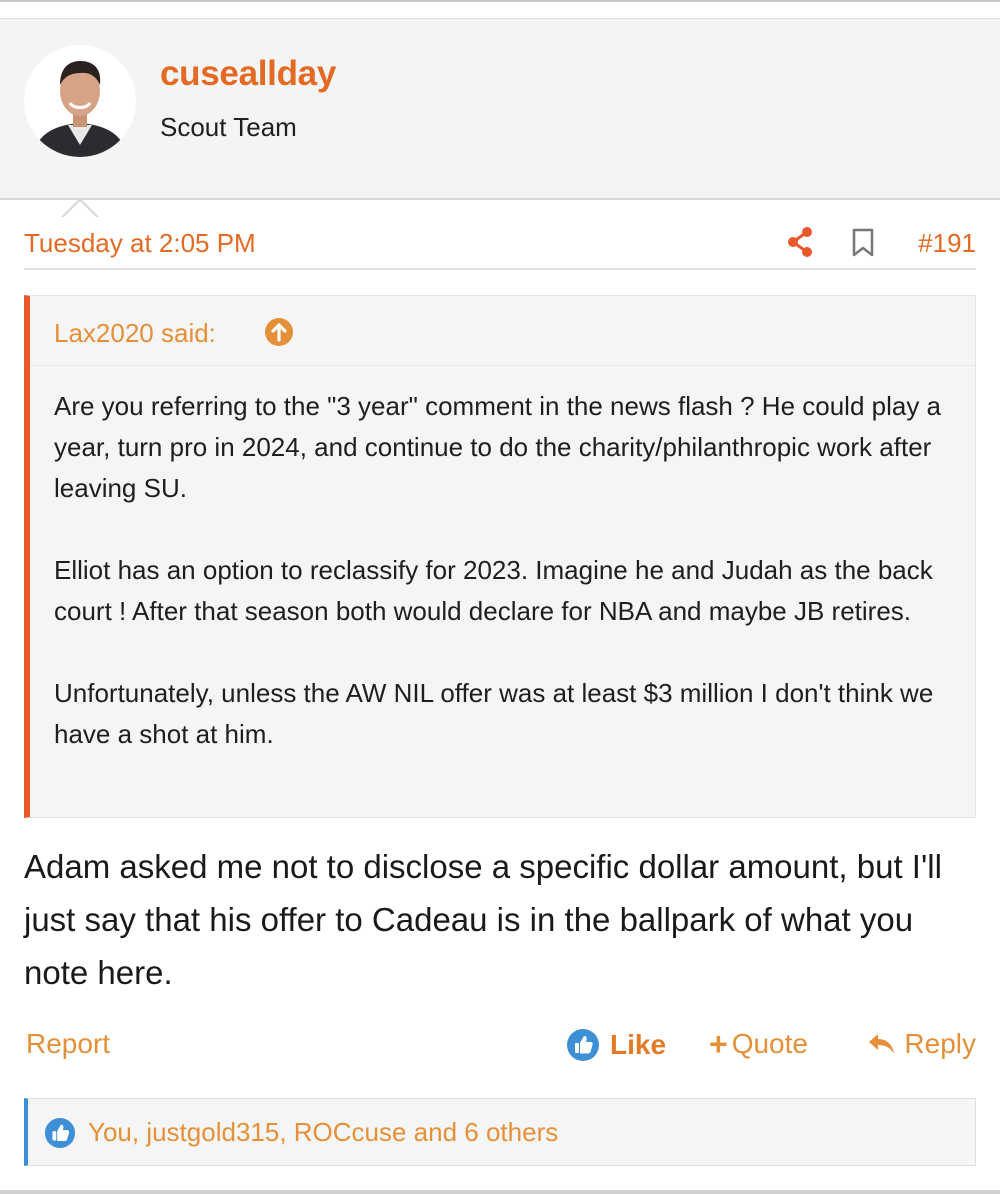 The height and width of the screenshot is (1194, 1000). Describe the element at coordinates (863, 243) in the screenshot. I see `bookmark-icon` at that location.